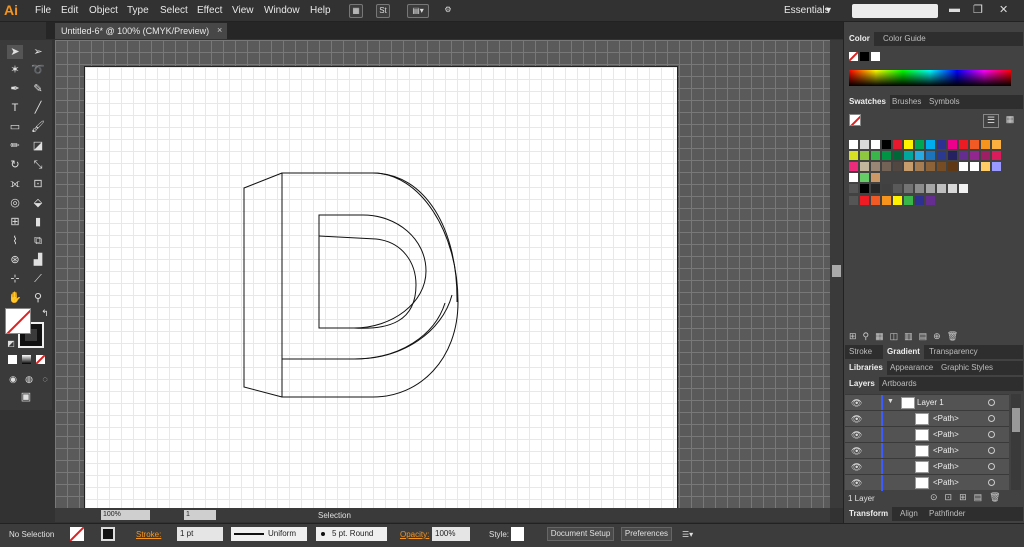  Describe the element at coordinates (807, 10) in the screenshot. I see `workspace-switcher: Essentials` at that location.